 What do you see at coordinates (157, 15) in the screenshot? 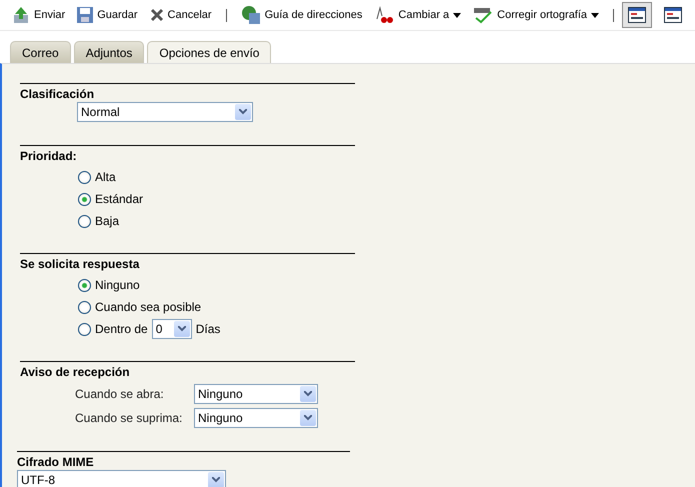
I see `close-icon` at bounding box center [157, 15].